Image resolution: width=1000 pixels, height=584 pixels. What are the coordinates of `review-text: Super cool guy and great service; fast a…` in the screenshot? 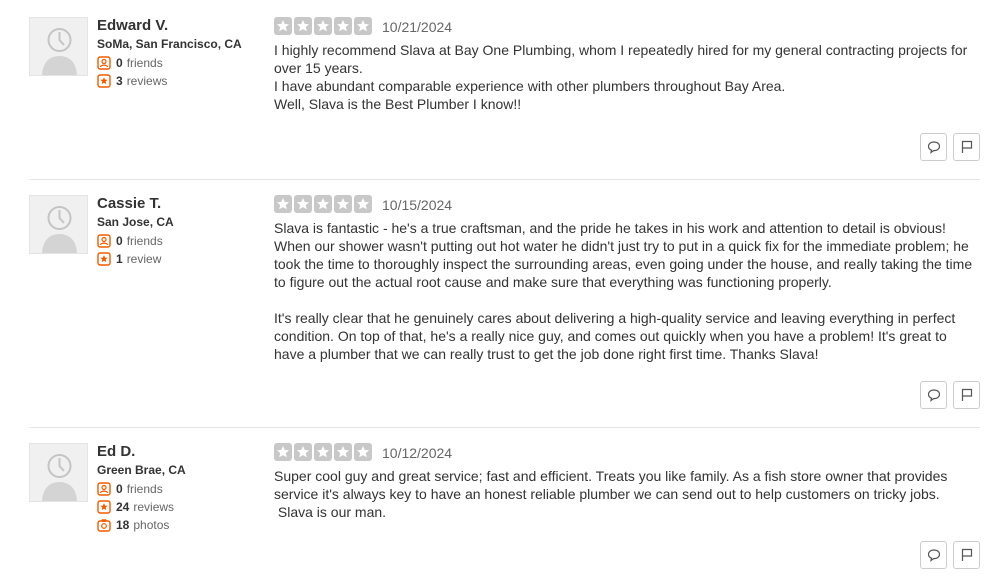 It's located at (624, 494).